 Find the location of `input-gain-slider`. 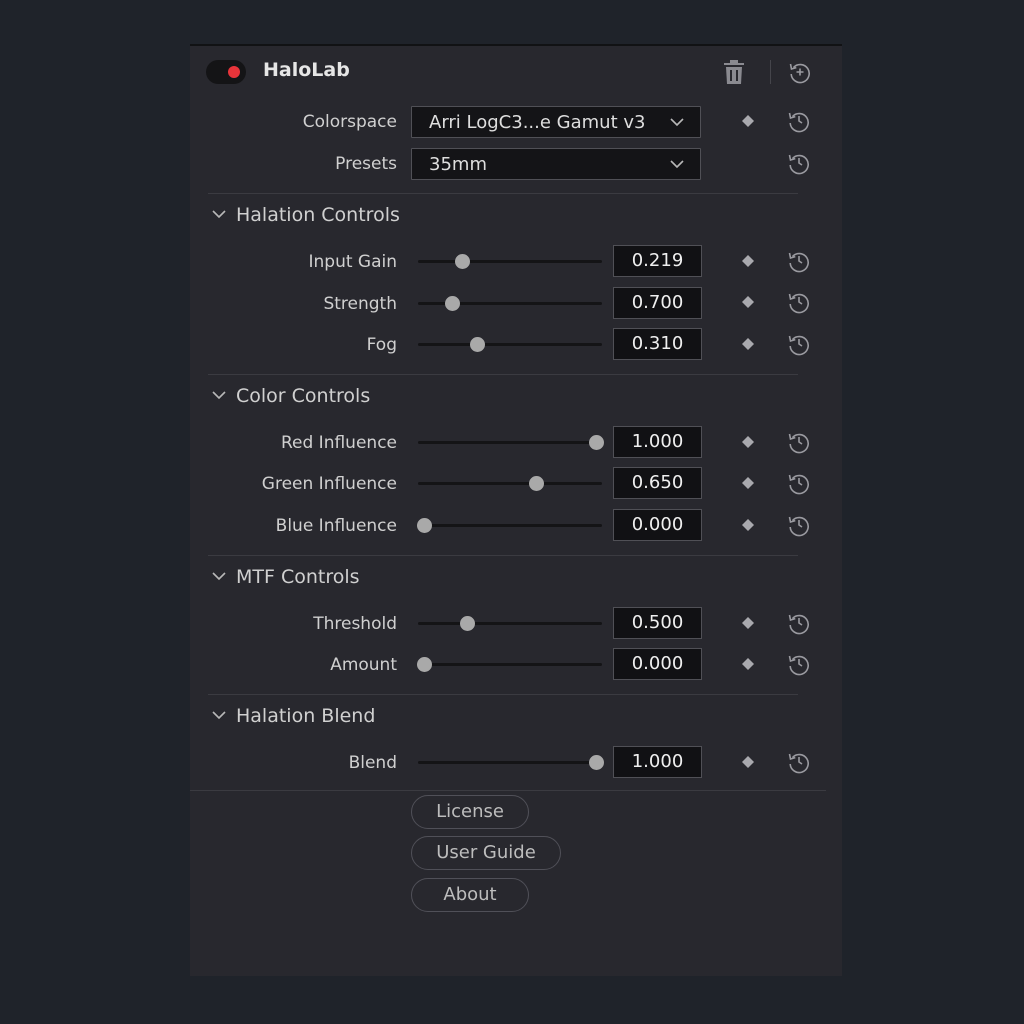

input-gain-slider is located at coordinates (510, 261).